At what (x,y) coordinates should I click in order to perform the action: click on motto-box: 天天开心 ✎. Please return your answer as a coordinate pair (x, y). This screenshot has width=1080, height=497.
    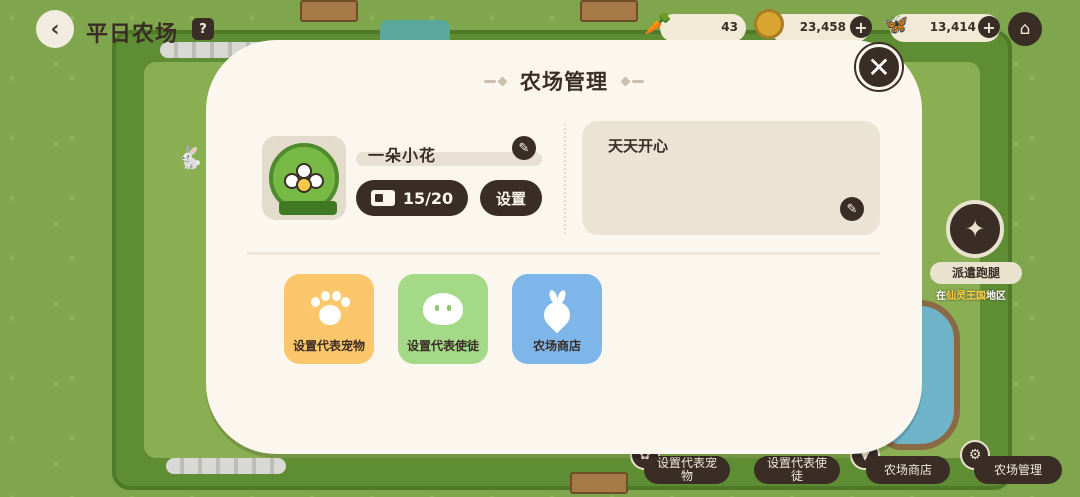
    Looking at the image, I should click on (731, 178).